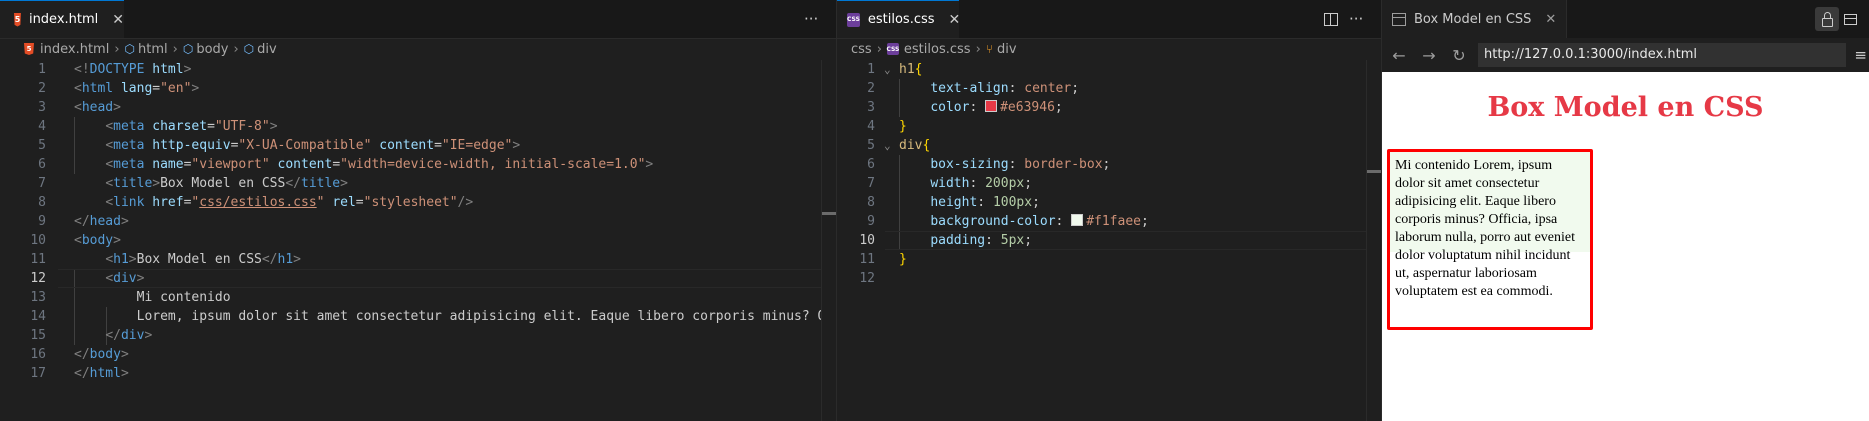 The image size is (1869, 421). What do you see at coordinates (115, 69) in the screenshot?
I see `code-line: 1 <!DOCTYPE html>` at bounding box center [115, 69].